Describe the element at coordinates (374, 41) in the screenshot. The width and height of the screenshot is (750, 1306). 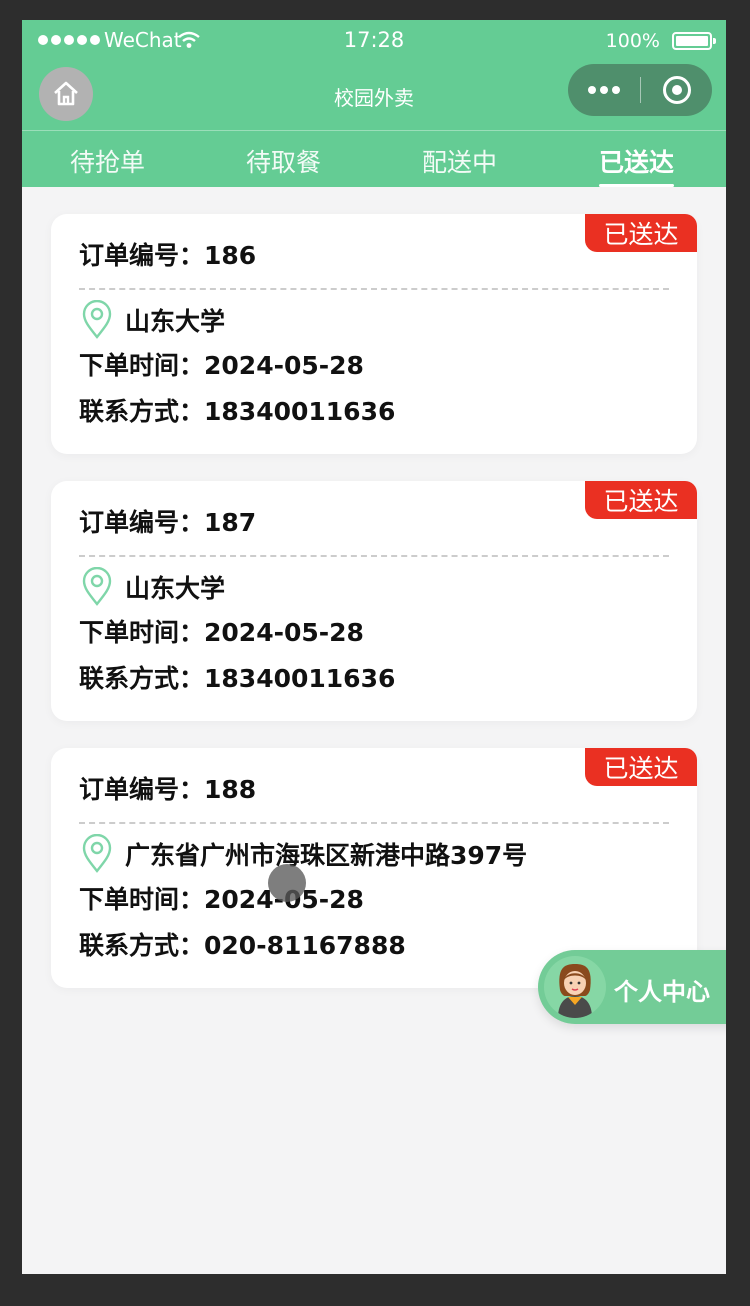
I see `status-bar: WeChat 17:28 100%` at that location.